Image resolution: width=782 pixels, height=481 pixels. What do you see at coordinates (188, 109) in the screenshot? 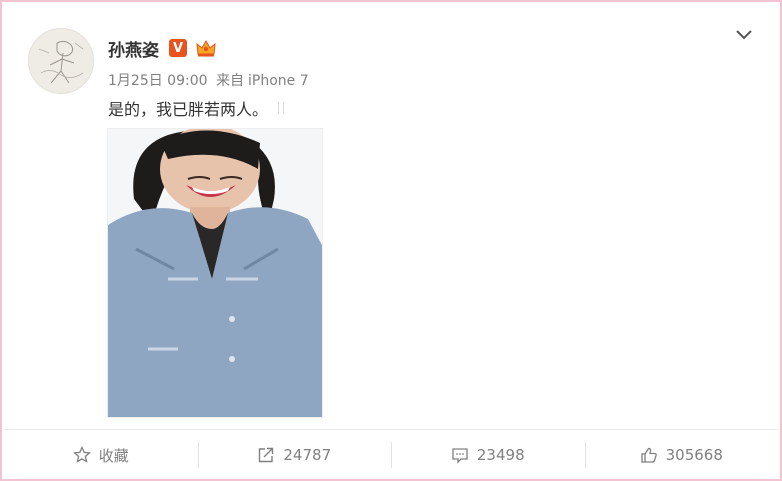
I see `post-text-content: 是的，我已胖若两人。` at bounding box center [188, 109].